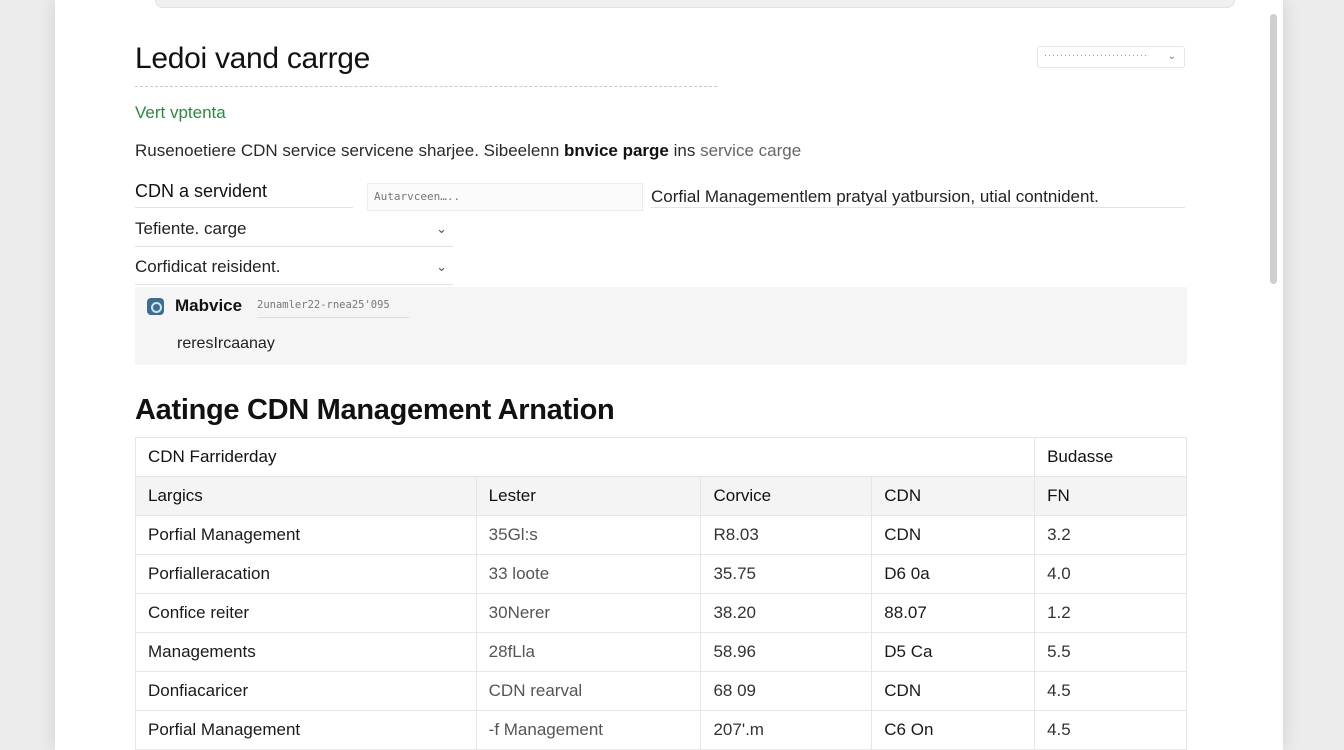 The image size is (1344, 750). Describe the element at coordinates (684, 150) in the screenshot. I see `description-text-2: ins` at that location.